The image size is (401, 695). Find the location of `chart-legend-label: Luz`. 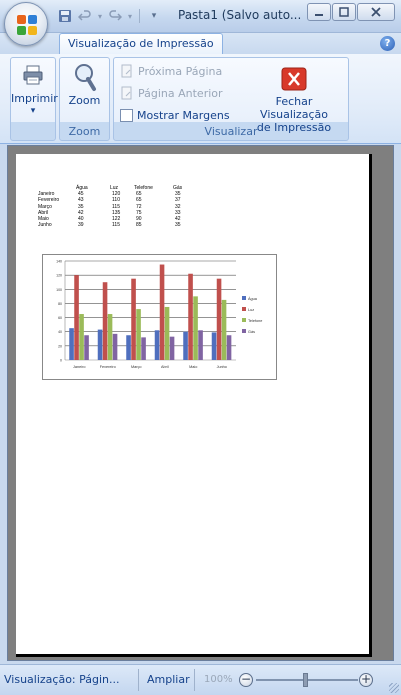

chart-legend-label: Luz is located at coordinates (251, 310).